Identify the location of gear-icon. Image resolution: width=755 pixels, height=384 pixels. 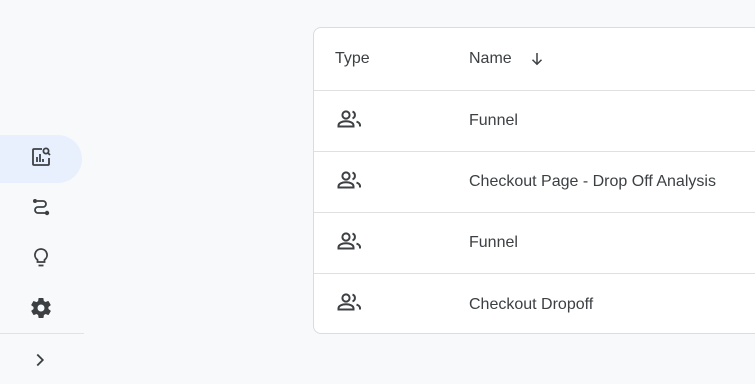
(41, 310).